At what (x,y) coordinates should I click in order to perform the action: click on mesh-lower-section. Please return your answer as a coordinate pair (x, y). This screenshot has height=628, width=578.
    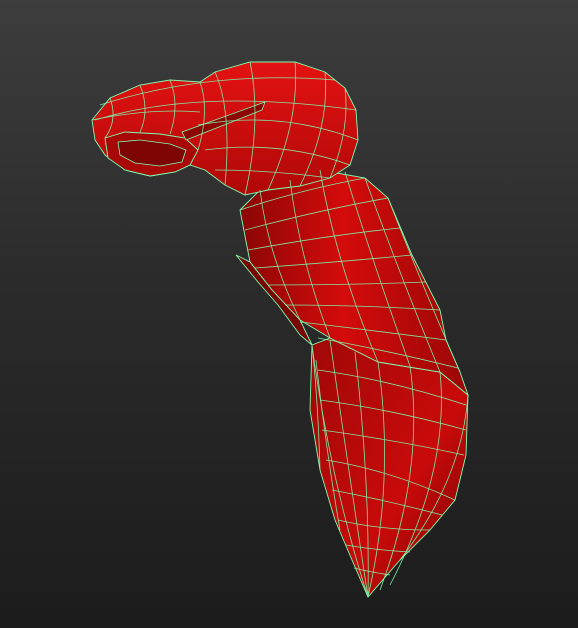
    Looking at the image, I should click on (389, 467).